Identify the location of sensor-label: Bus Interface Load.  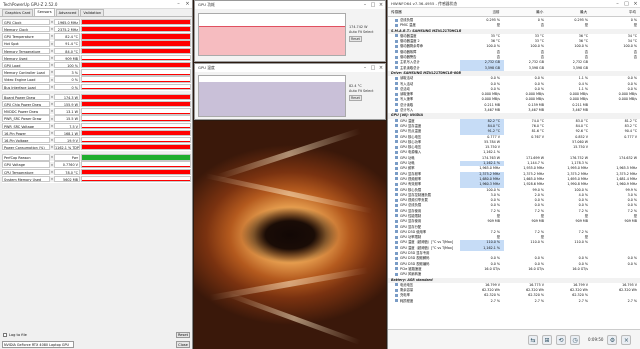
(26, 86).